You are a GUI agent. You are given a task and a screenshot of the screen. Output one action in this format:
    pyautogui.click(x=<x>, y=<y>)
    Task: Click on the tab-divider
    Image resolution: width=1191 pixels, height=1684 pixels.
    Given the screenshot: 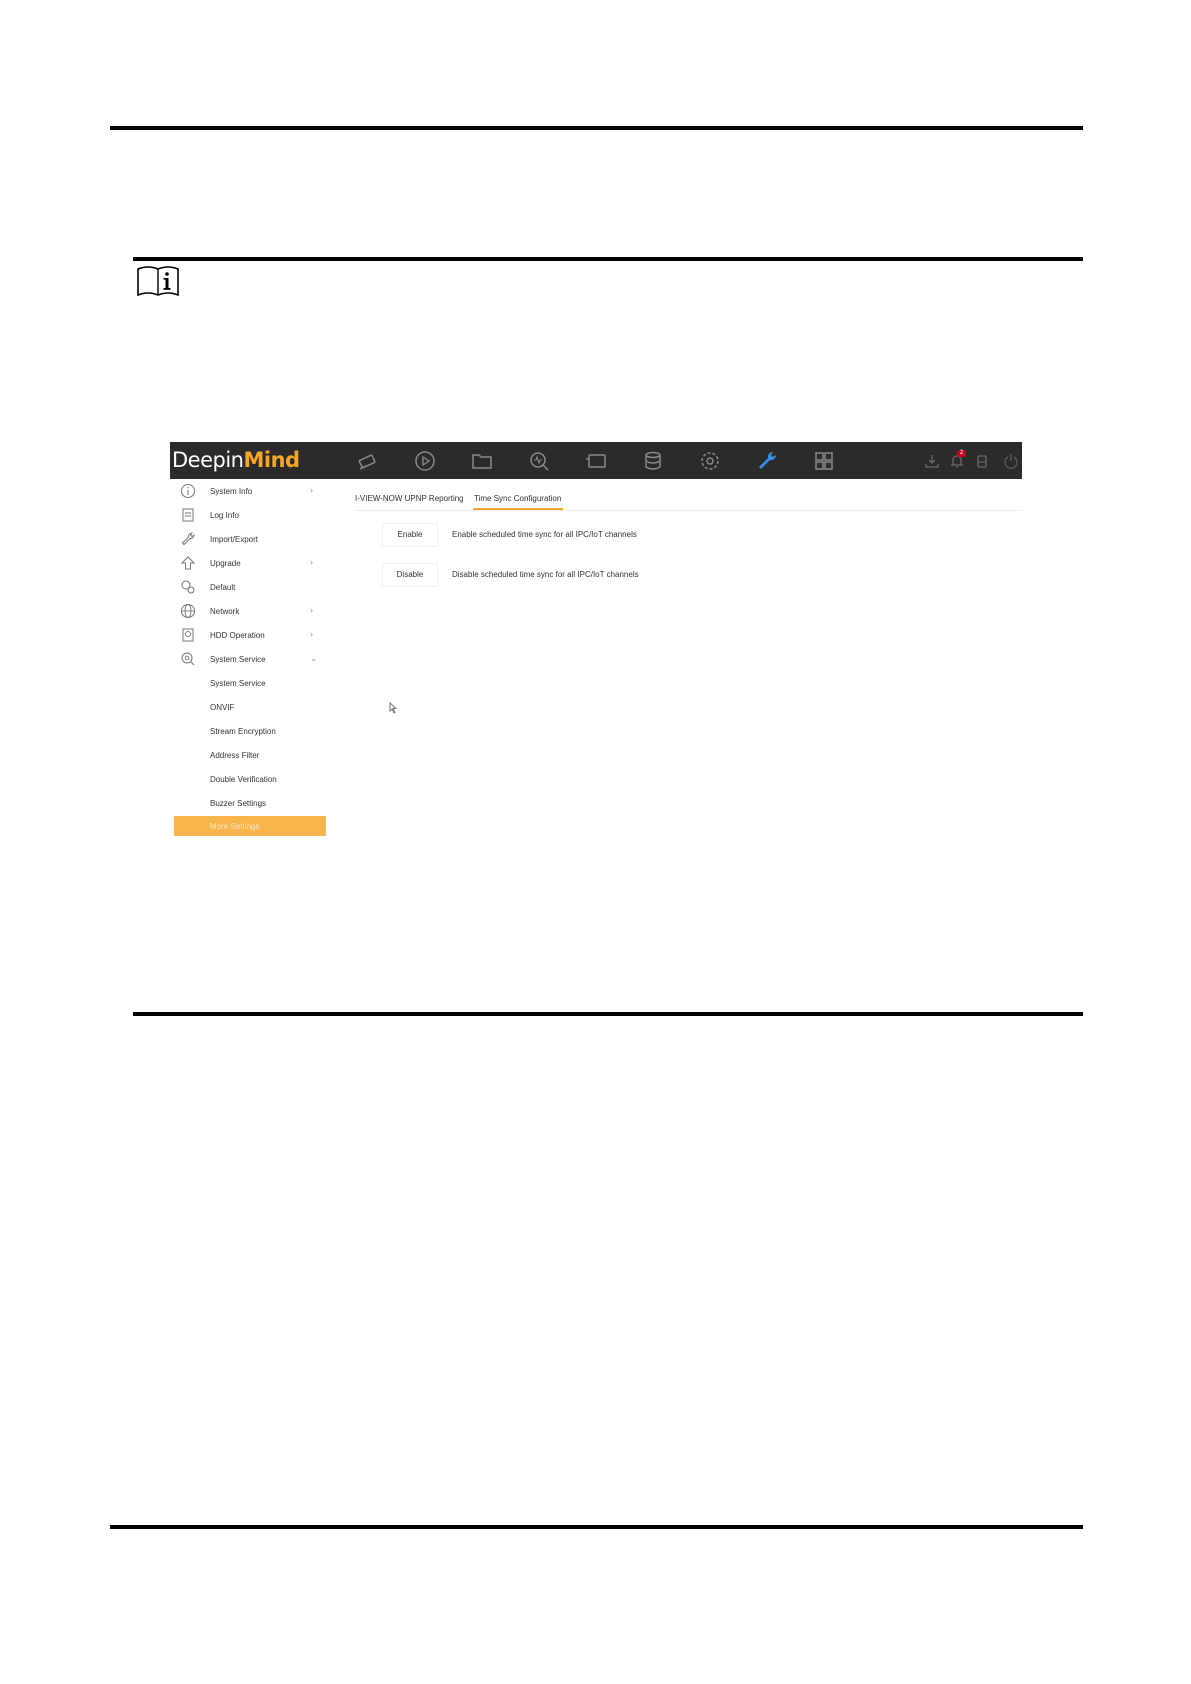 What is the action you would take?
    pyautogui.click(x=688, y=510)
    